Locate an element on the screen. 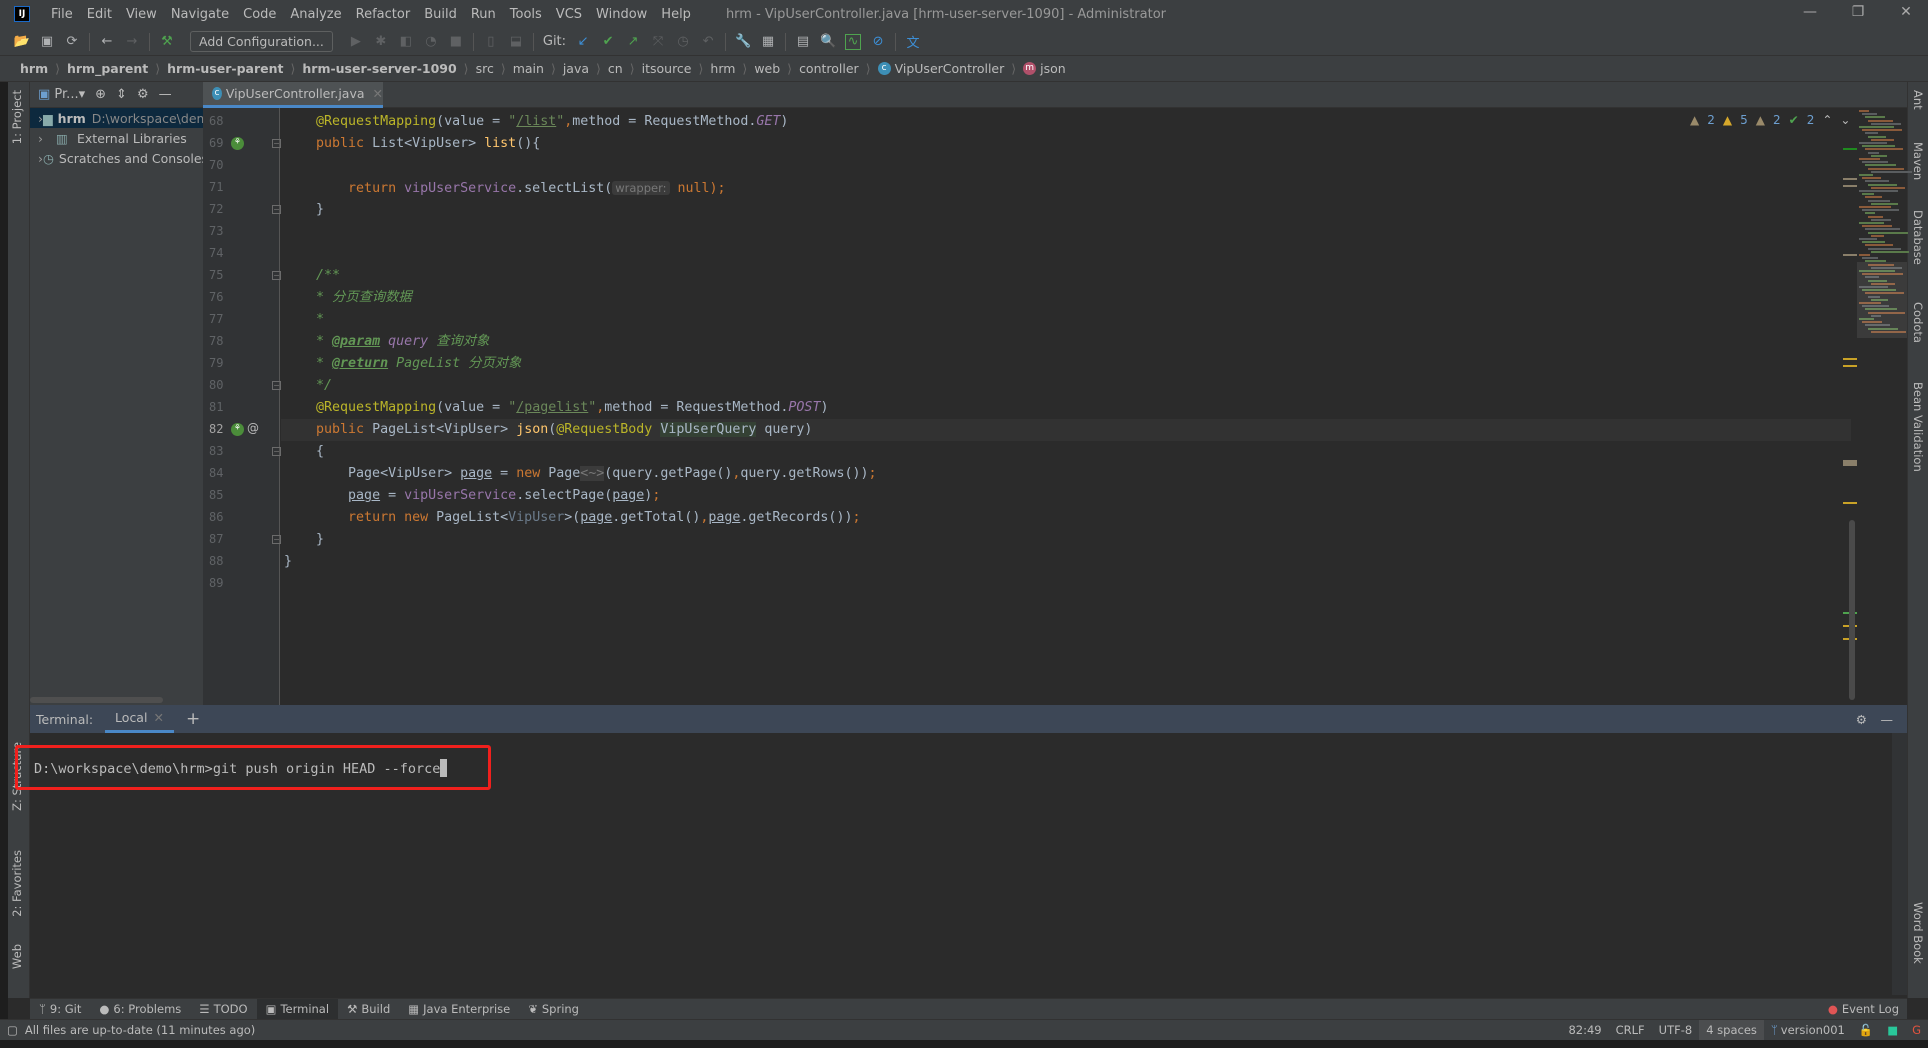  breadcrumb-item: json is located at coordinates (1053, 68).